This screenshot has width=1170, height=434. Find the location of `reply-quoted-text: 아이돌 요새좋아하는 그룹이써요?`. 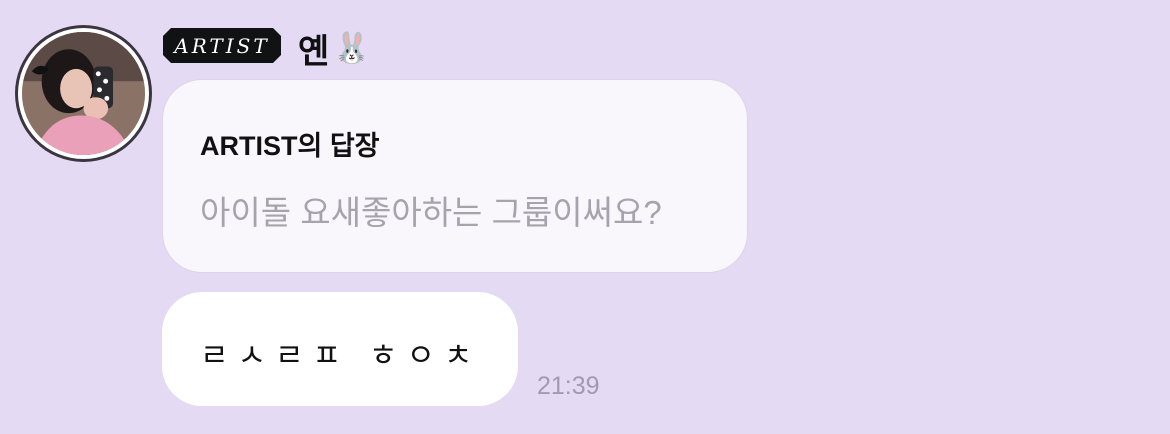

reply-quoted-text: 아이돌 요새좋아하는 그룹이써요? is located at coordinates (431, 212).